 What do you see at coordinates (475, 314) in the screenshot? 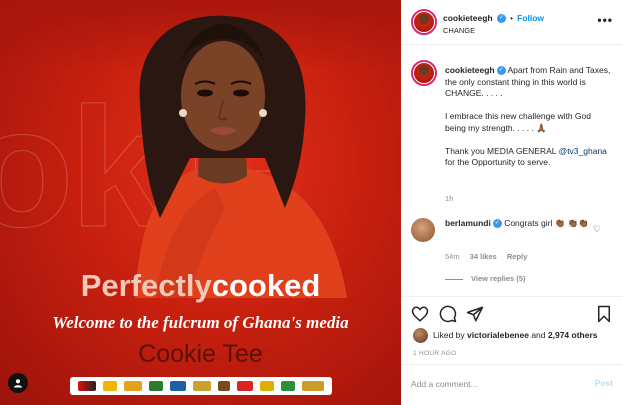
I see `share-icon` at bounding box center [475, 314].